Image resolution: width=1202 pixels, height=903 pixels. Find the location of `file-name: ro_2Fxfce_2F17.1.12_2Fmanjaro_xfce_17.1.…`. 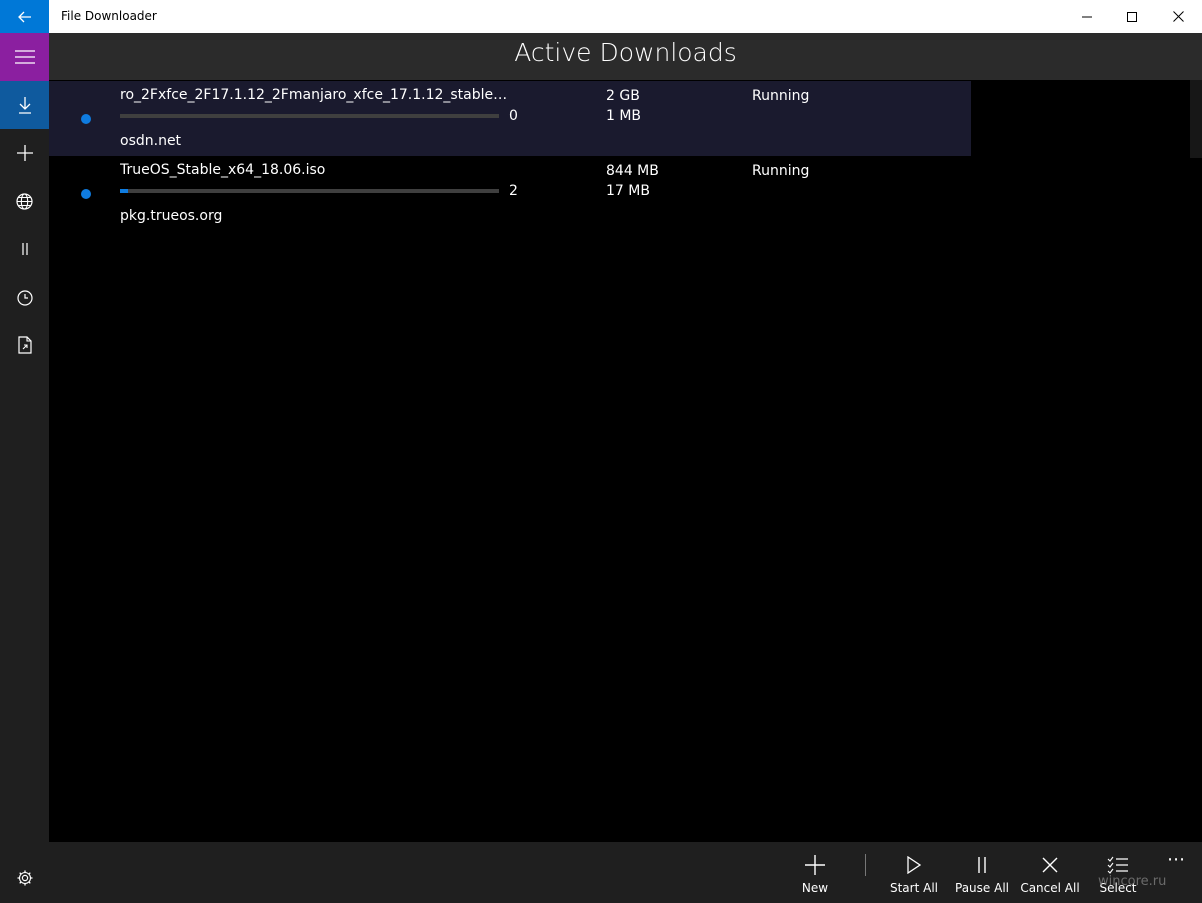

file-name: ro_2Fxfce_2F17.1.12_2Fmanjaro_xfce_17.1.… is located at coordinates (315, 95).